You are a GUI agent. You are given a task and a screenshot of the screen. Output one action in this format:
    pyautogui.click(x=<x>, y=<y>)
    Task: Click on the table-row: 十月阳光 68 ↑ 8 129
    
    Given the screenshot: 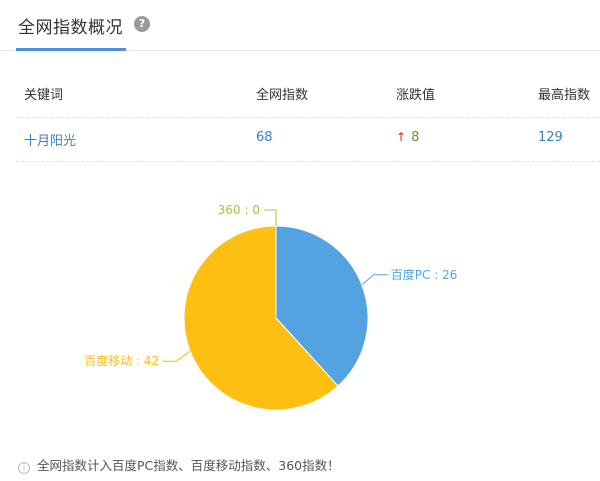 What is the action you would take?
    pyautogui.click(x=308, y=140)
    